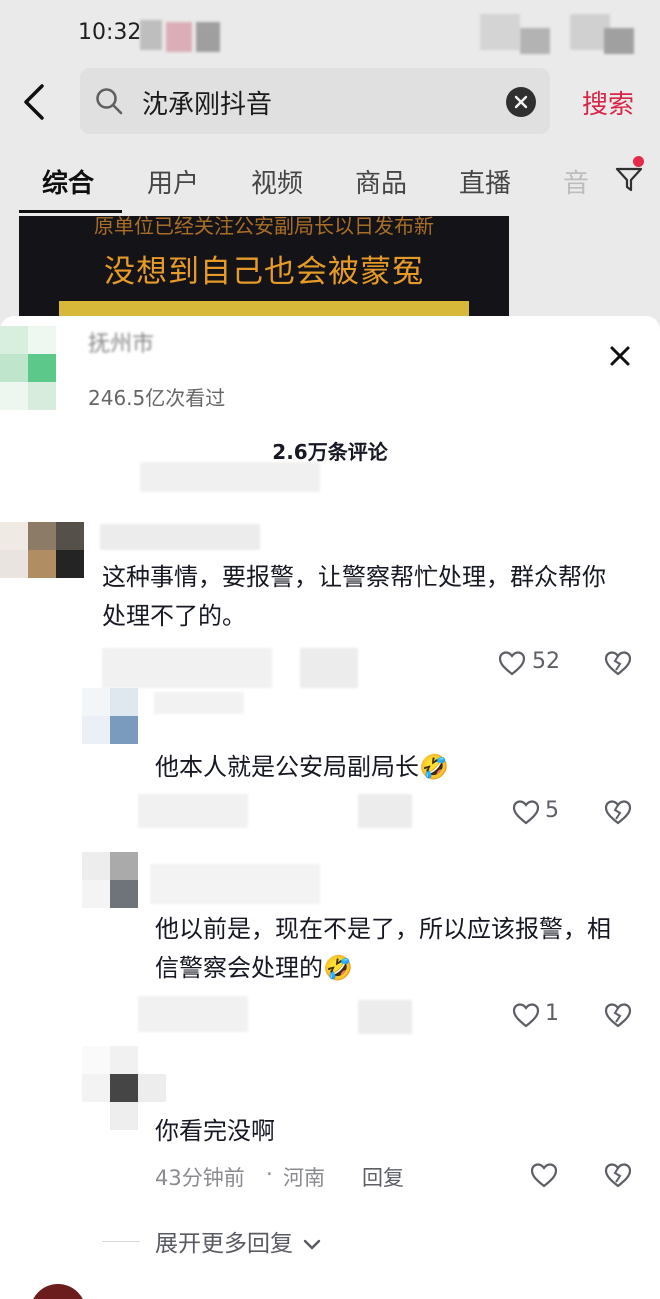  What do you see at coordinates (215, 1131) in the screenshot?
I see `reply-text: 你看完没啊` at bounding box center [215, 1131].